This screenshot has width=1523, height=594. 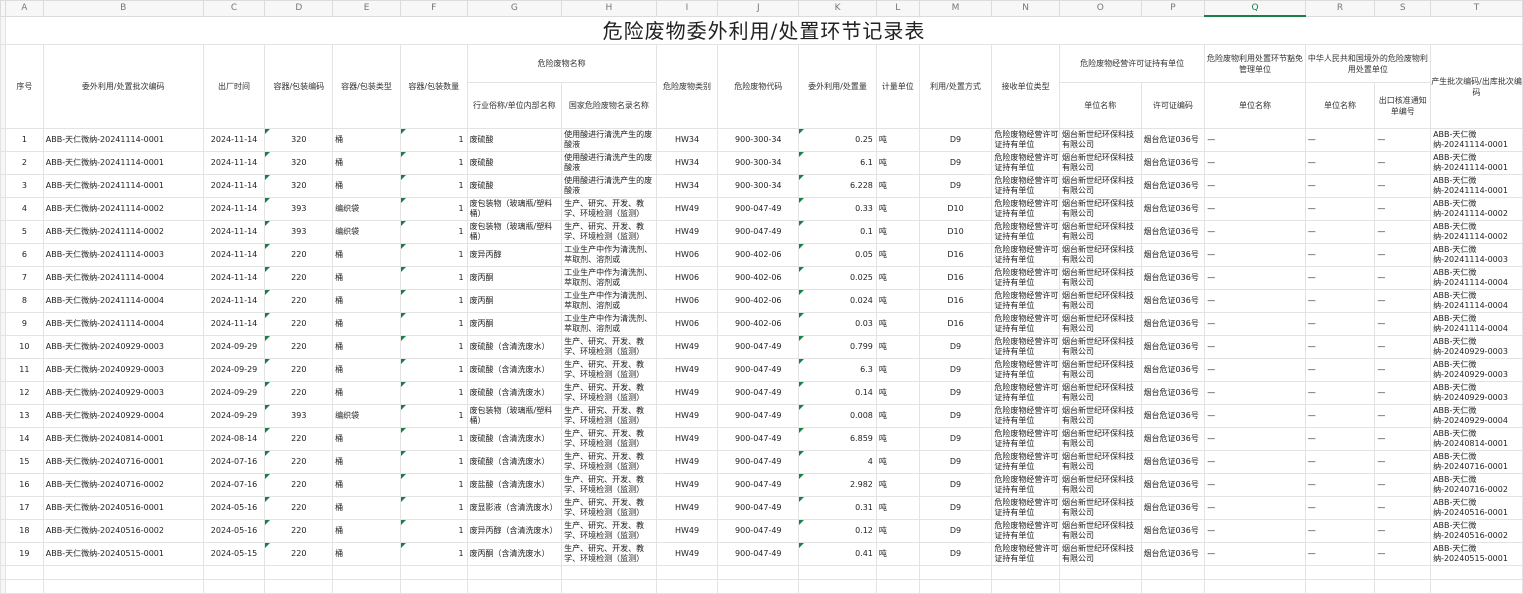 I want to click on column-header-e: E, so click(x=366, y=8).